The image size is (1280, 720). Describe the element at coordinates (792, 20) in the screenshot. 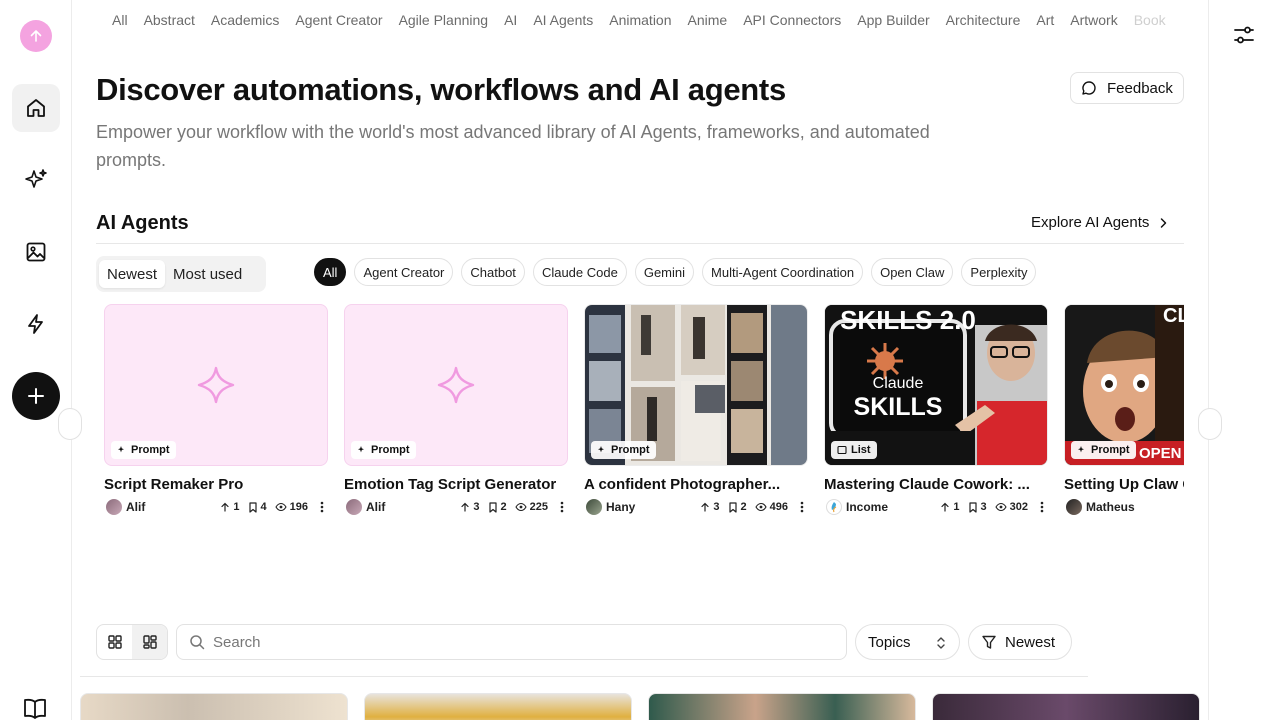

I see `category-api-connectors: API Connectors` at that location.